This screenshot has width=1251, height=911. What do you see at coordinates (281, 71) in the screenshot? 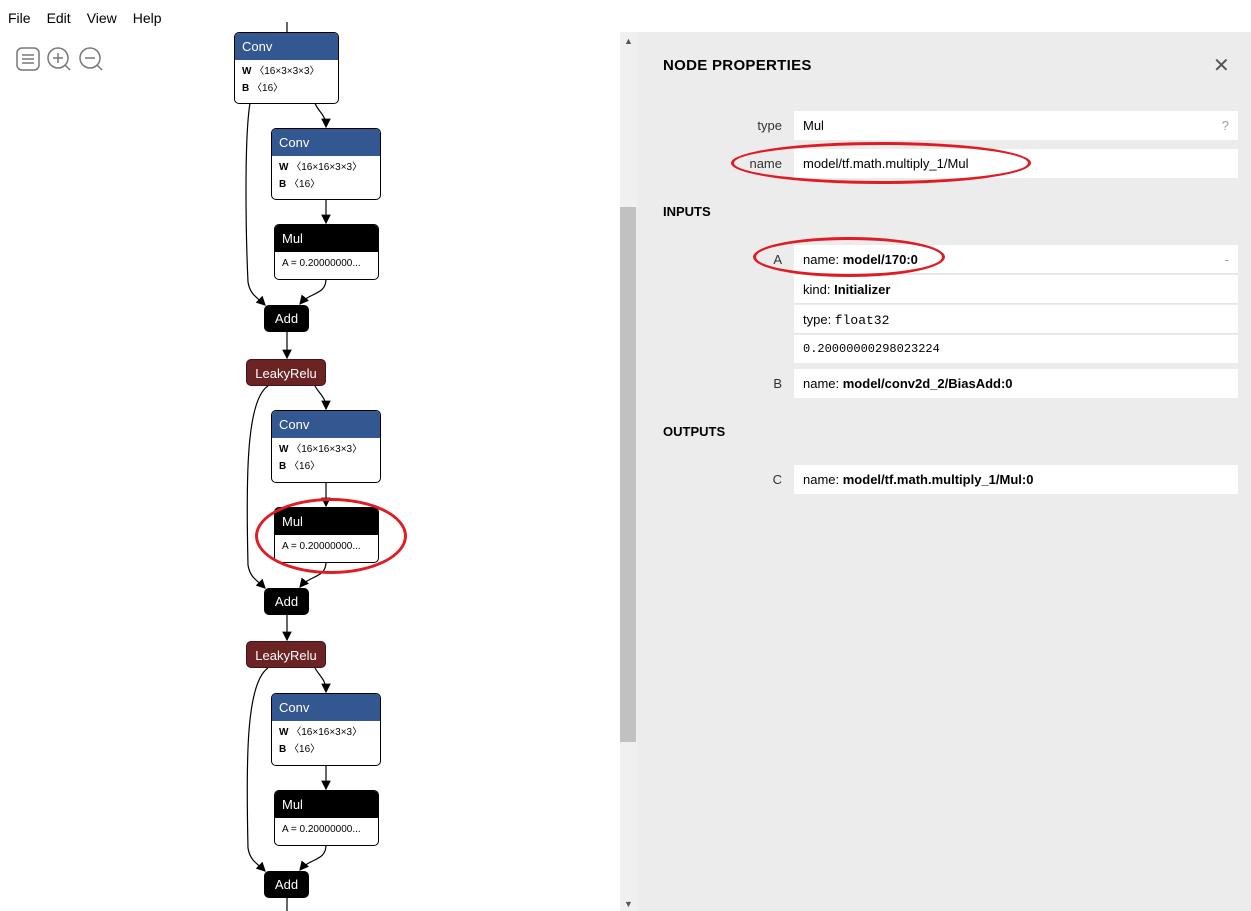
I see `conv-weight-row: W 〈16×3×3×3〉` at bounding box center [281, 71].